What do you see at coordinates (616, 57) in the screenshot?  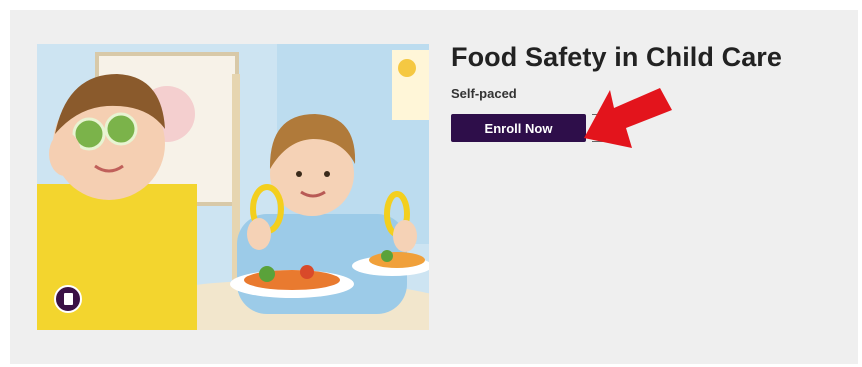 I see `course-title: Food Safety in Child Care` at bounding box center [616, 57].